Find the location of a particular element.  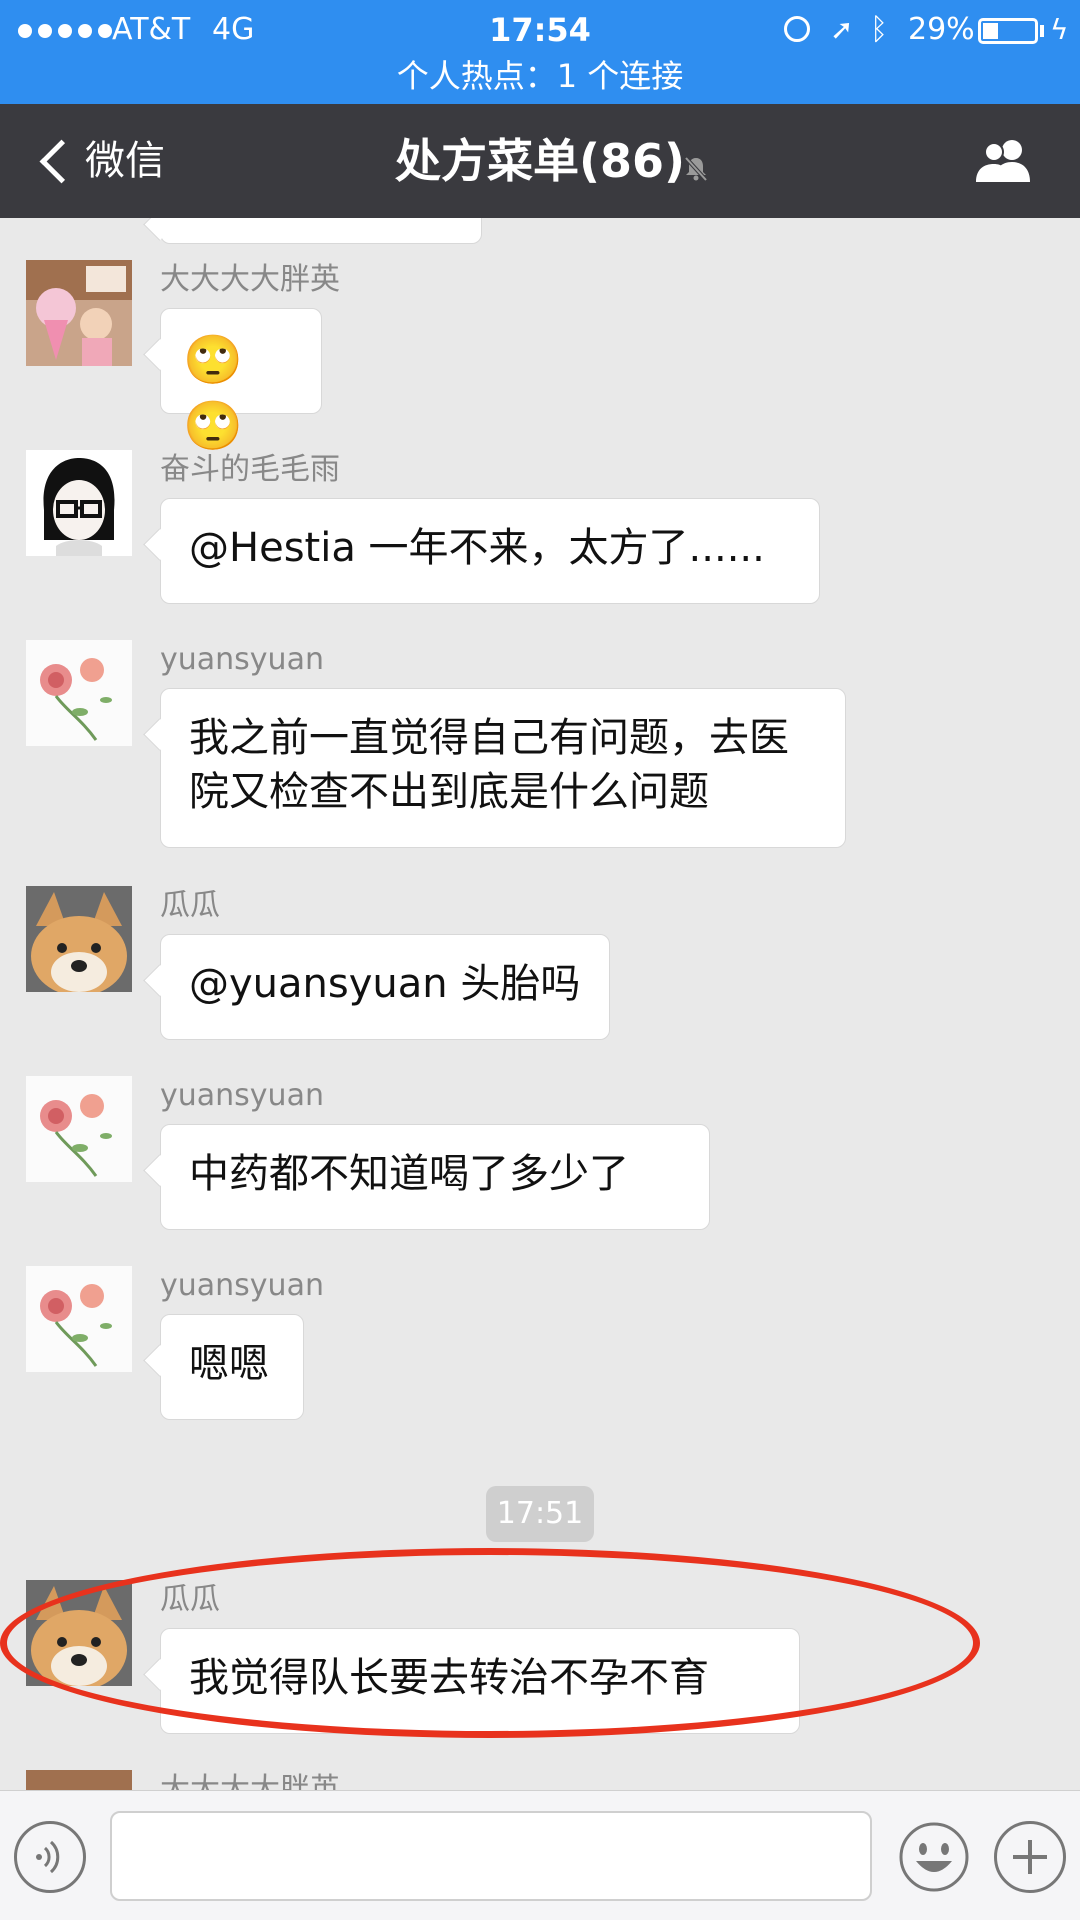

sender-name: 奋斗的毛毛雨 is located at coordinates (250, 469).